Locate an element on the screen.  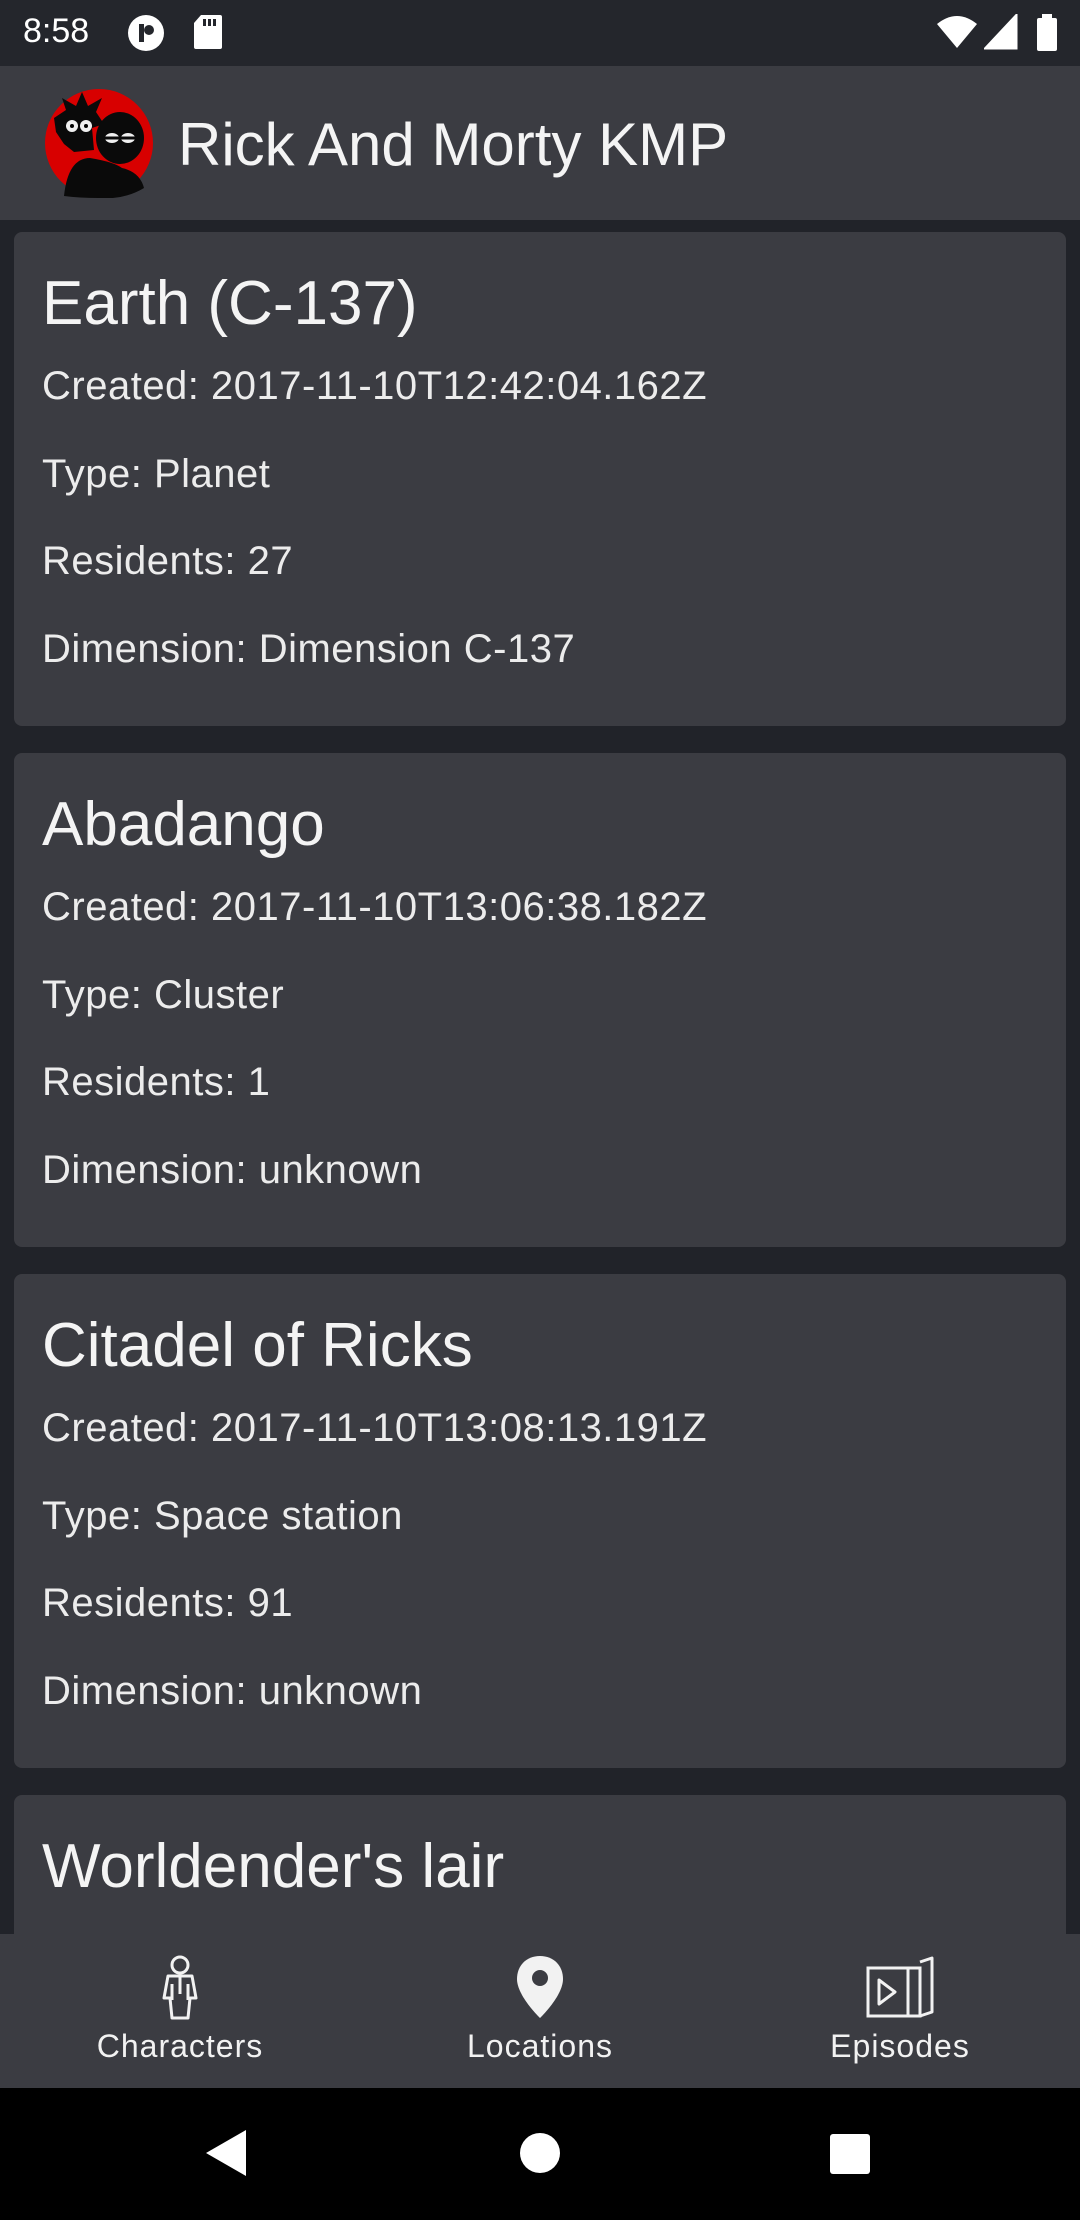
back-icon is located at coordinates (226, 2153).